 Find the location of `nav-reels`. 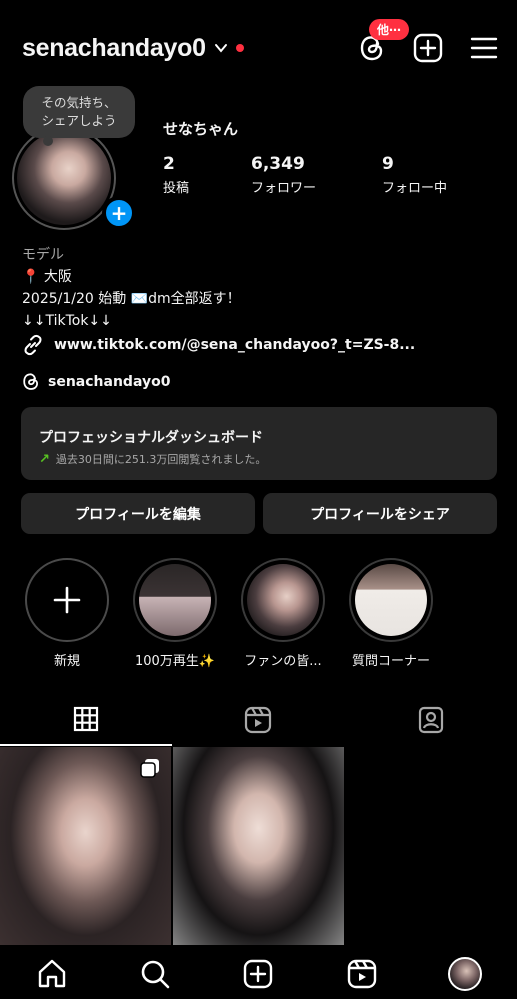

nav-reels is located at coordinates (362, 974).